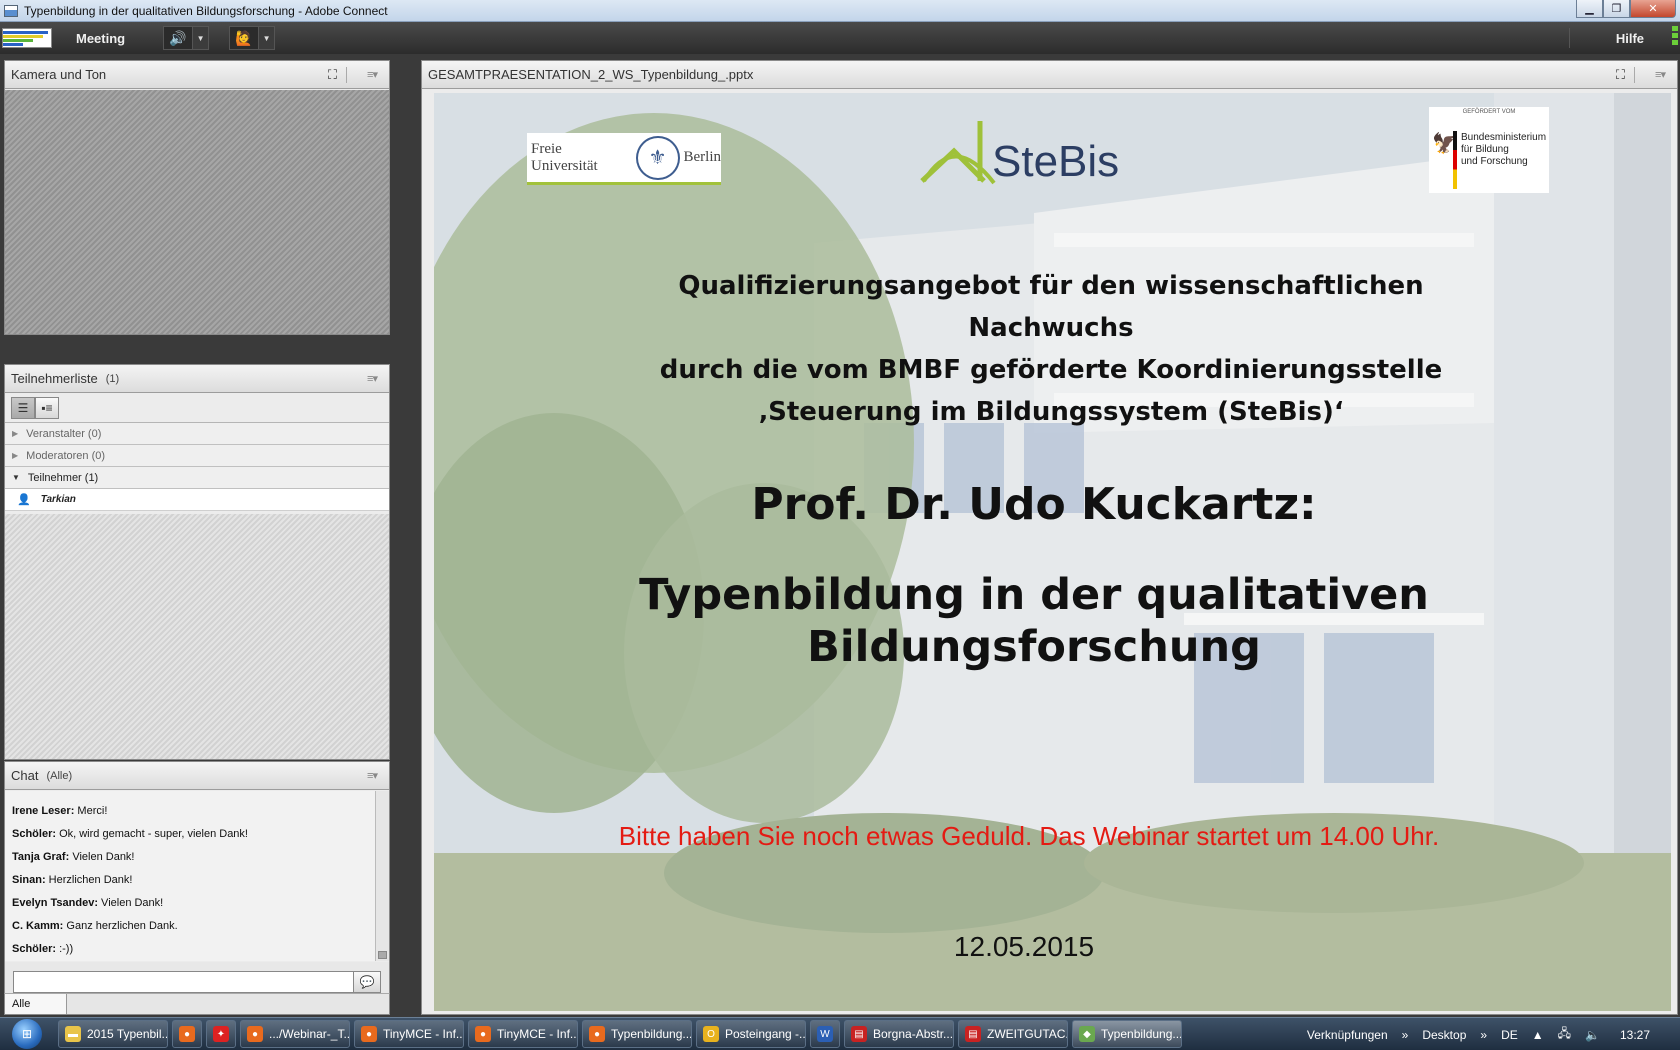 The image size is (1680, 1050). What do you see at coordinates (973, 1034) in the screenshot?
I see `pdf-icon: ▤` at bounding box center [973, 1034].